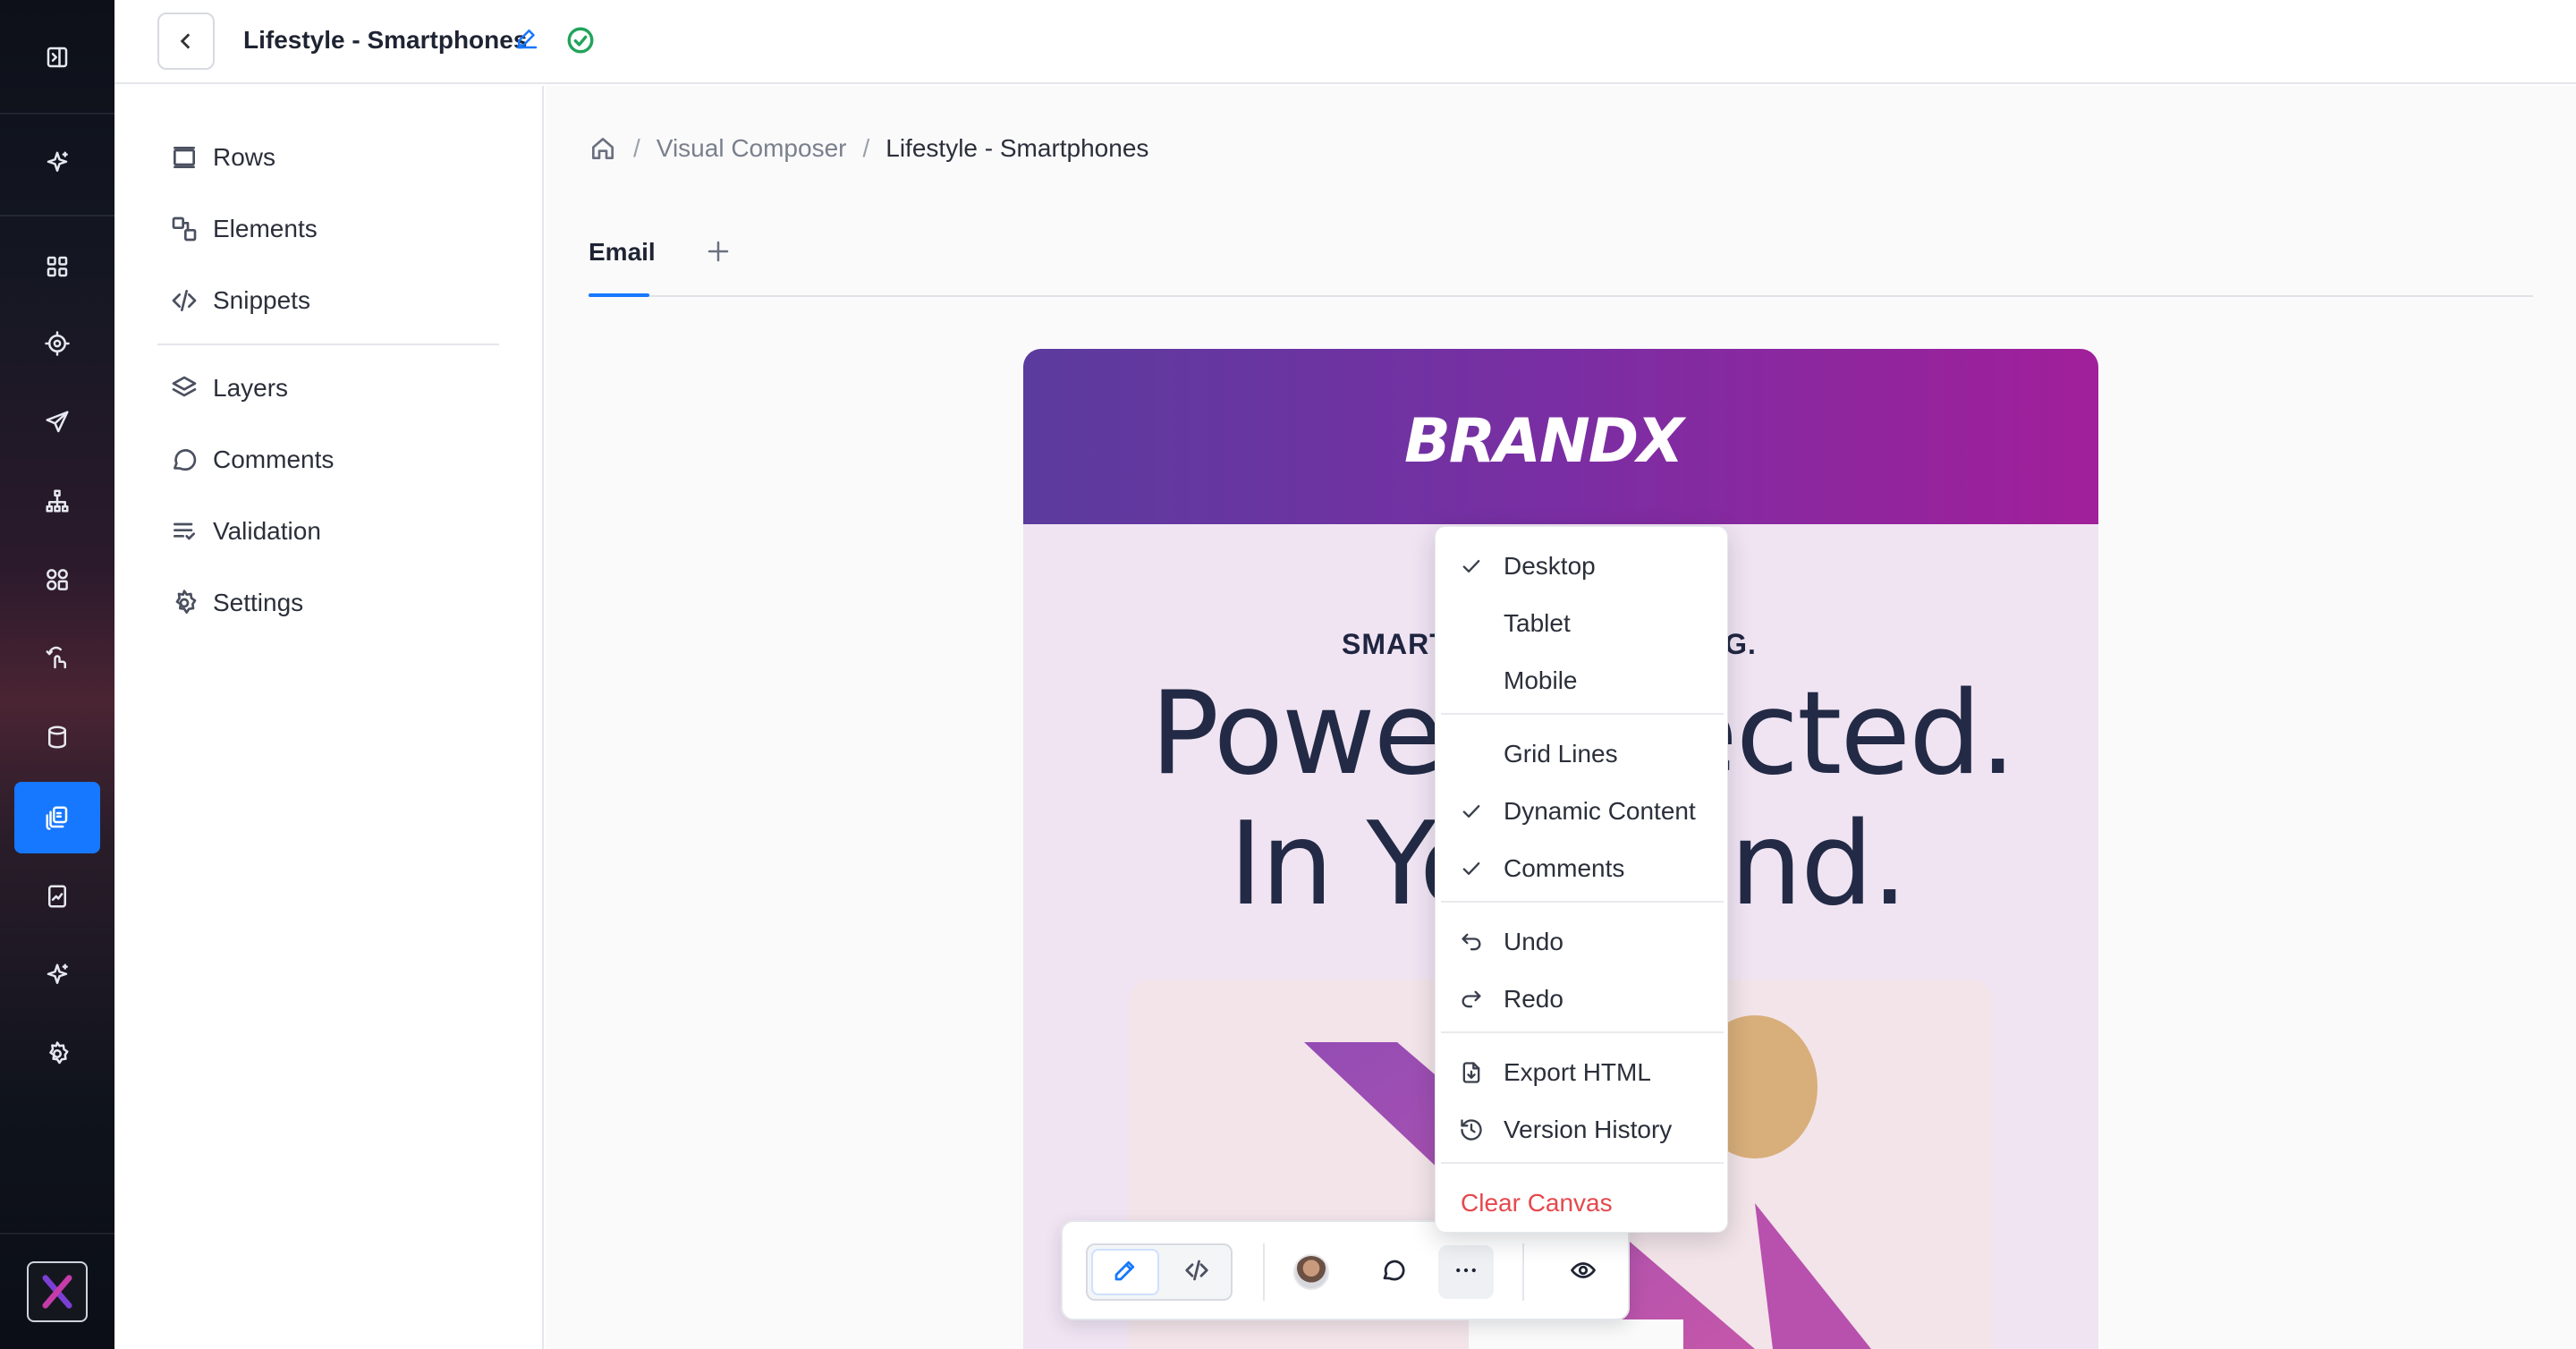 This screenshot has height=1349, width=2576. Describe the element at coordinates (57, 343) in the screenshot. I see `target-icon` at that location.